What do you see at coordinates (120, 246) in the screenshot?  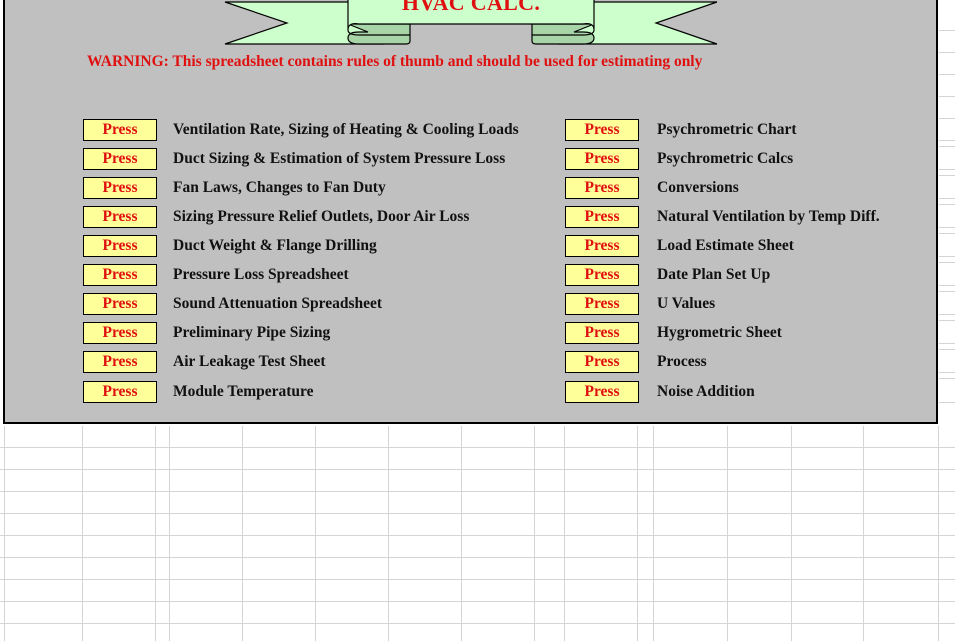 I see `press-button-duct-weight: Press` at bounding box center [120, 246].